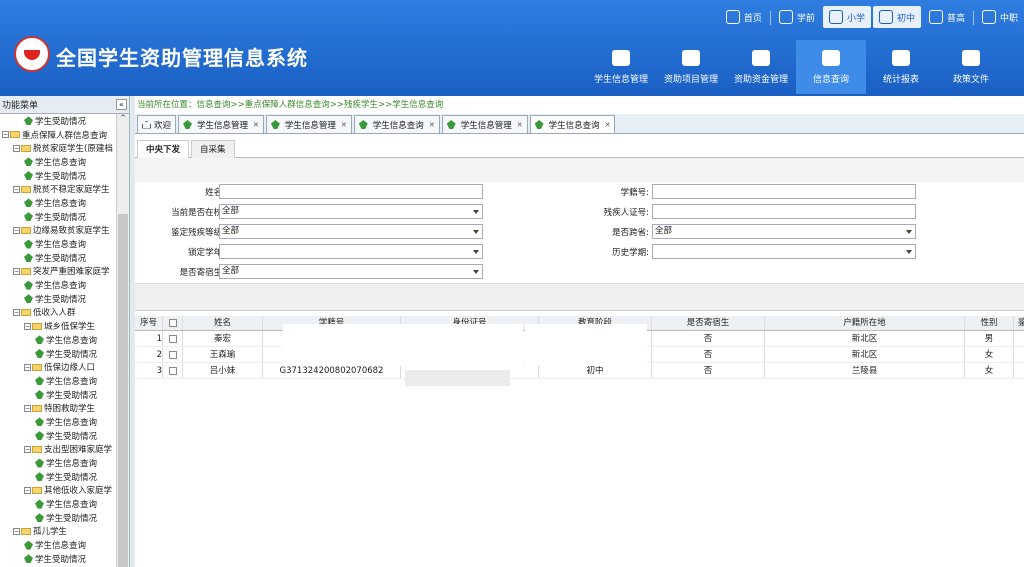 The width and height of the screenshot is (1024, 567). Describe the element at coordinates (621, 67) in the screenshot. I see `module-student-info: 学生信息管理` at that location.